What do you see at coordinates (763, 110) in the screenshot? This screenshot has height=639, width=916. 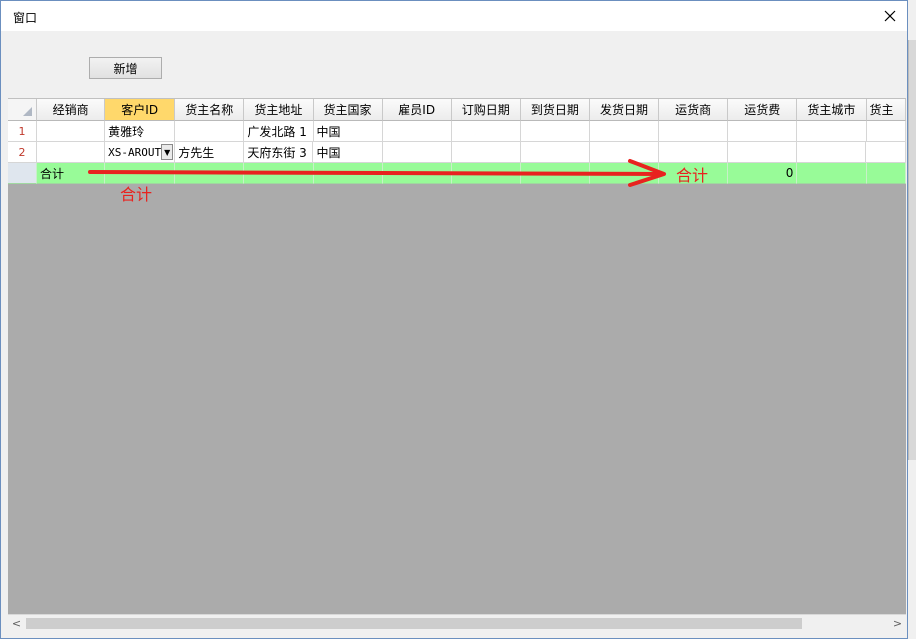 I see `column-header-freight: 运货费` at bounding box center [763, 110].